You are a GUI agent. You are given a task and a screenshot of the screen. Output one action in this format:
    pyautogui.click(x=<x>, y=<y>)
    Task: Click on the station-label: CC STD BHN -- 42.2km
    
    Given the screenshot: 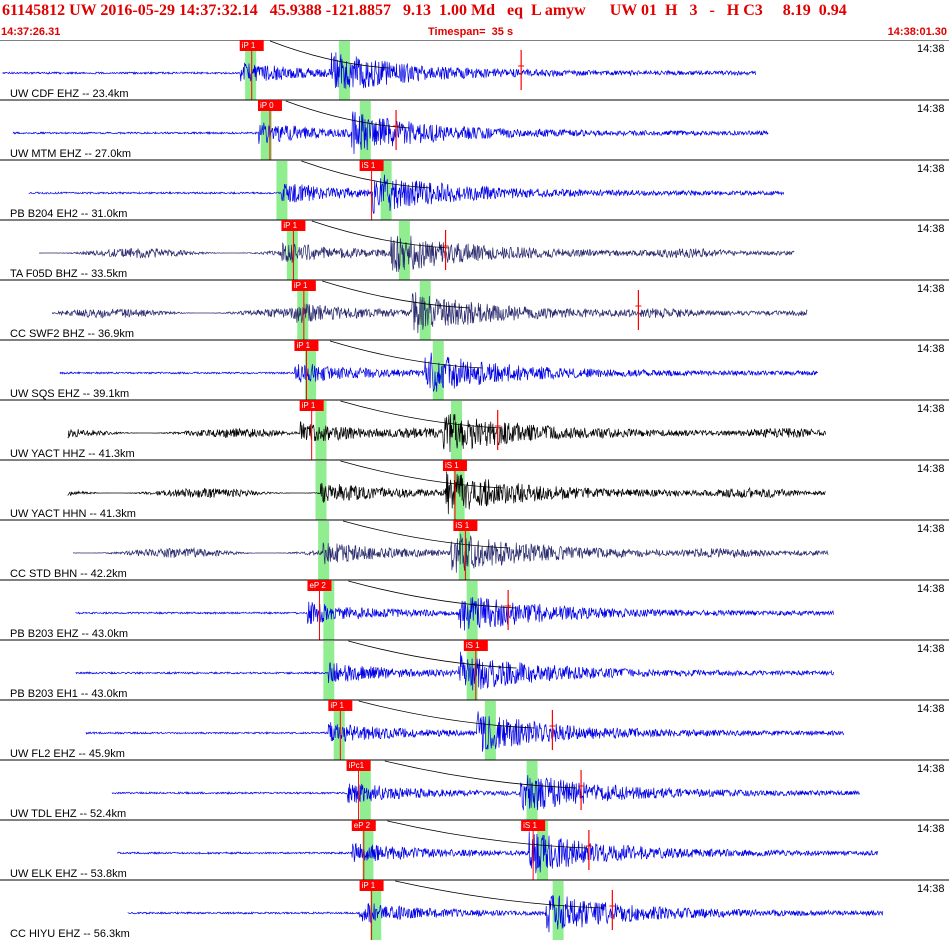 What is the action you would take?
    pyautogui.click(x=68, y=574)
    